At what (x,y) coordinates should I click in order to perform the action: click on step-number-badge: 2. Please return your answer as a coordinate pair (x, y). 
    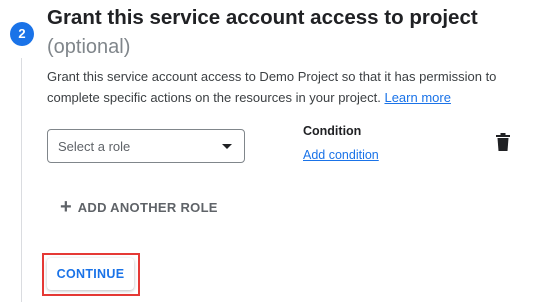
    Looking at the image, I should click on (22, 34).